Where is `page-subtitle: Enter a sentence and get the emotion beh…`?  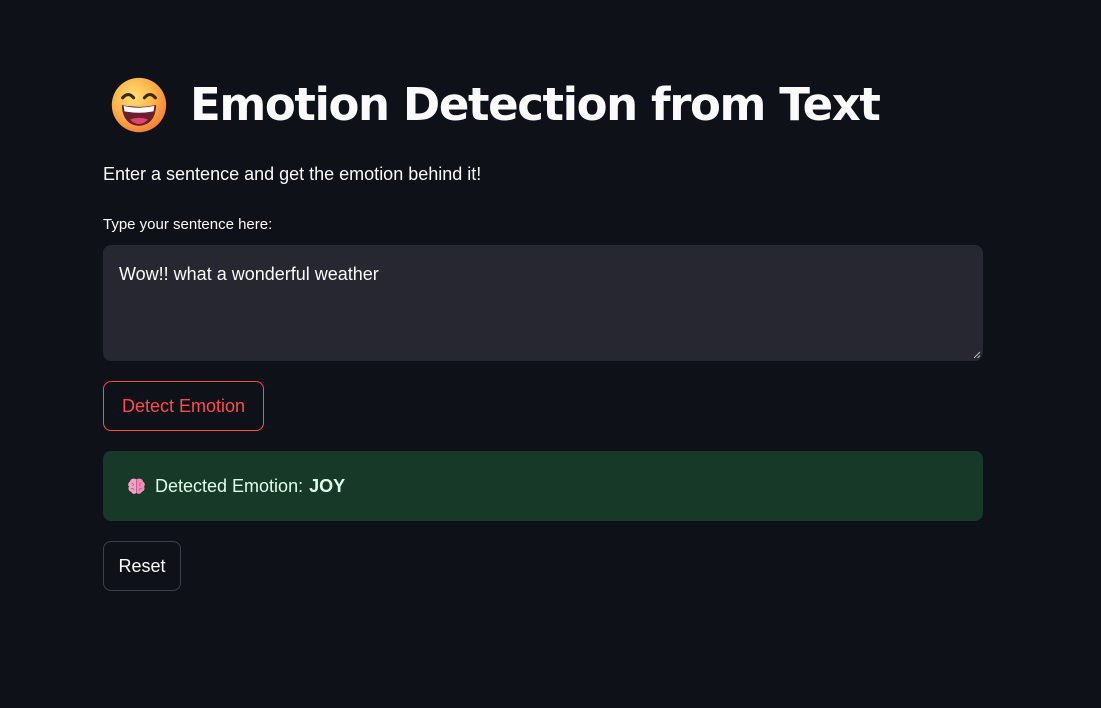 page-subtitle: Enter a sentence and get the emotion beh… is located at coordinates (292, 174).